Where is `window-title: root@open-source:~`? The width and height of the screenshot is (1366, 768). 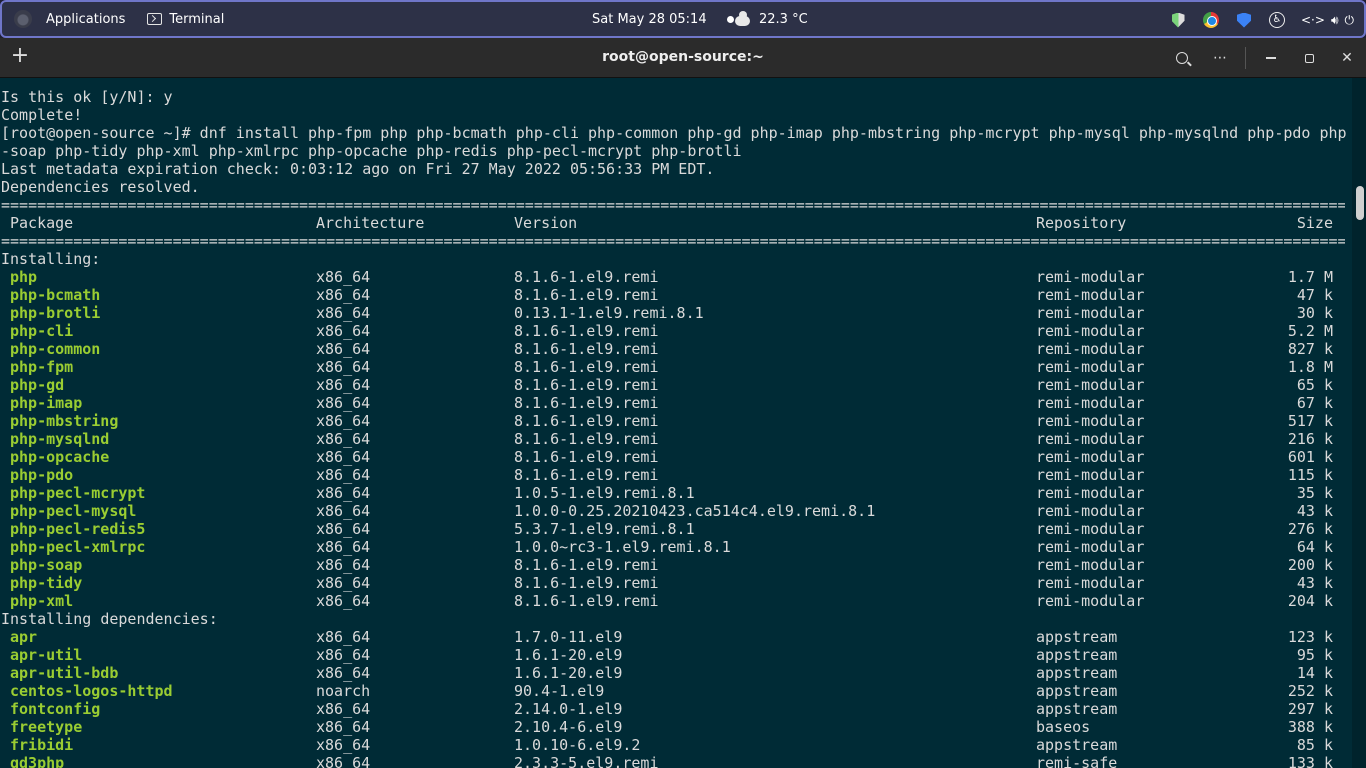
window-title: root@open-source:~ is located at coordinates (683, 57).